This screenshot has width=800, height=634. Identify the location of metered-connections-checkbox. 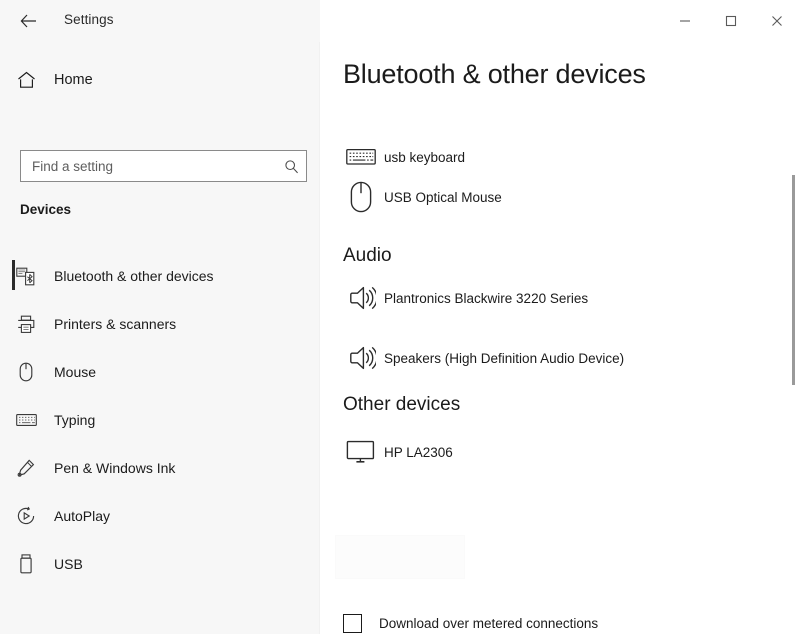
(352, 623).